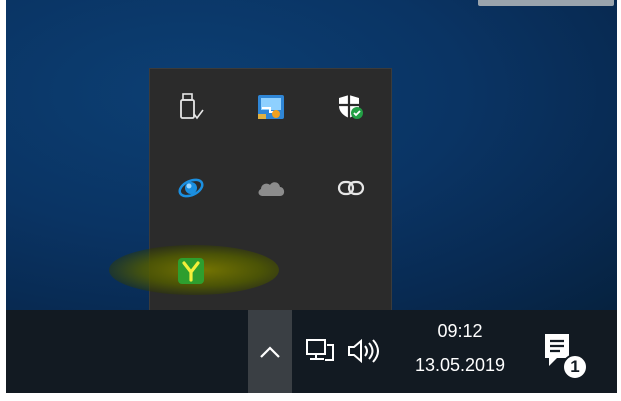  I want to click on notification-count-badge: 1, so click(575, 367).